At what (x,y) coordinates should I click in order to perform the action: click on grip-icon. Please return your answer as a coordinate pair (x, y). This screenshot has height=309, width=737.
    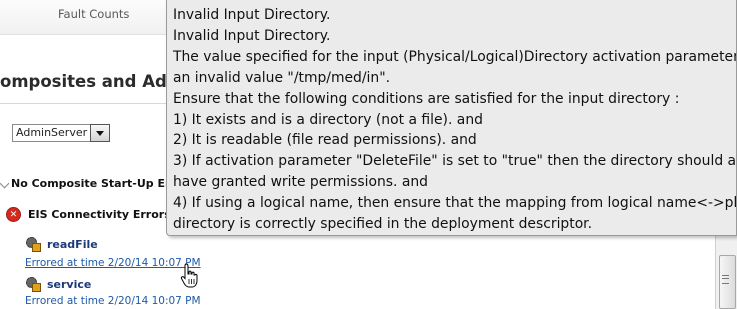
    Looking at the image, I should click on (725, 279).